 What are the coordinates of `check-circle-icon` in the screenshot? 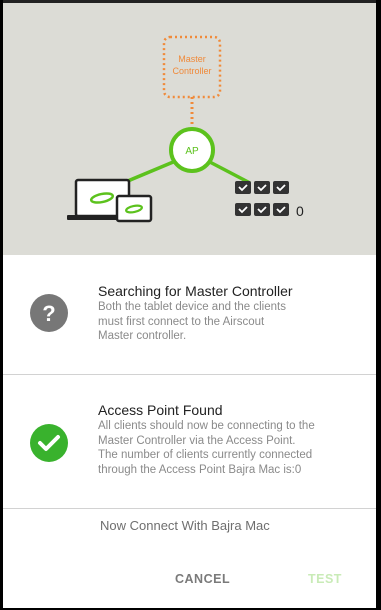 It's located at (49, 443).